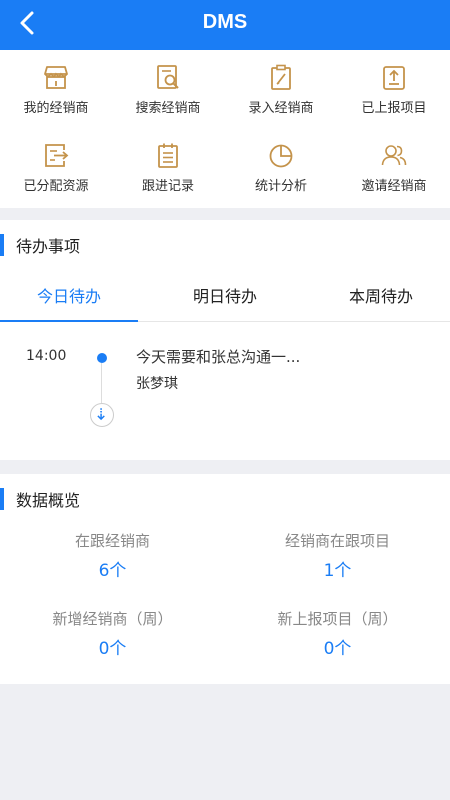 The width and height of the screenshot is (450, 800). Describe the element at coordinates (394, 186) in the screenshot. I see `shortcut-label: 邀请经销商` at that location.